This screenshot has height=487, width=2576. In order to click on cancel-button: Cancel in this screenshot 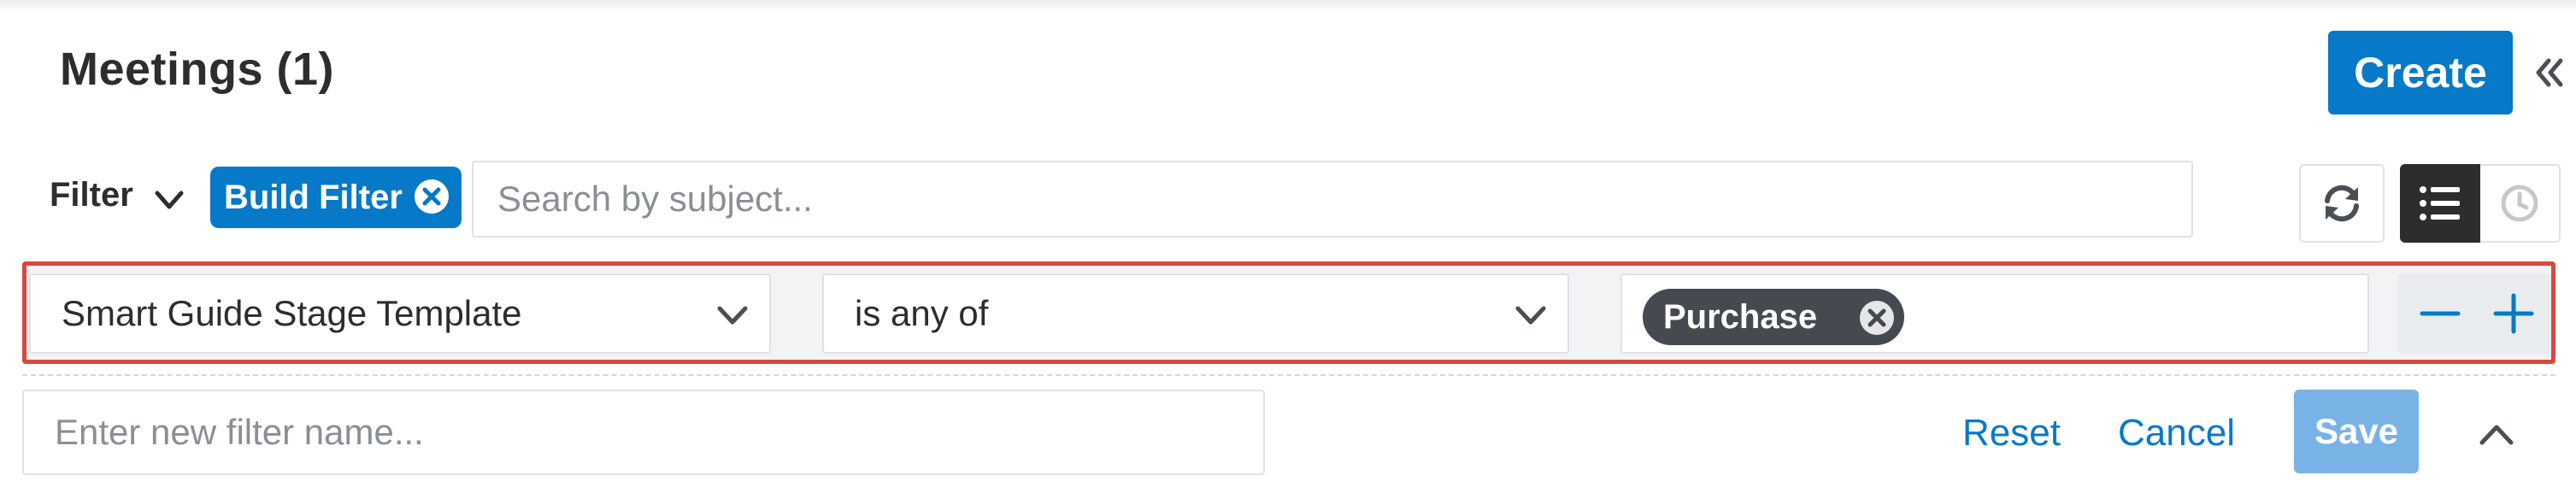, I will do `click(2176, 433)`.